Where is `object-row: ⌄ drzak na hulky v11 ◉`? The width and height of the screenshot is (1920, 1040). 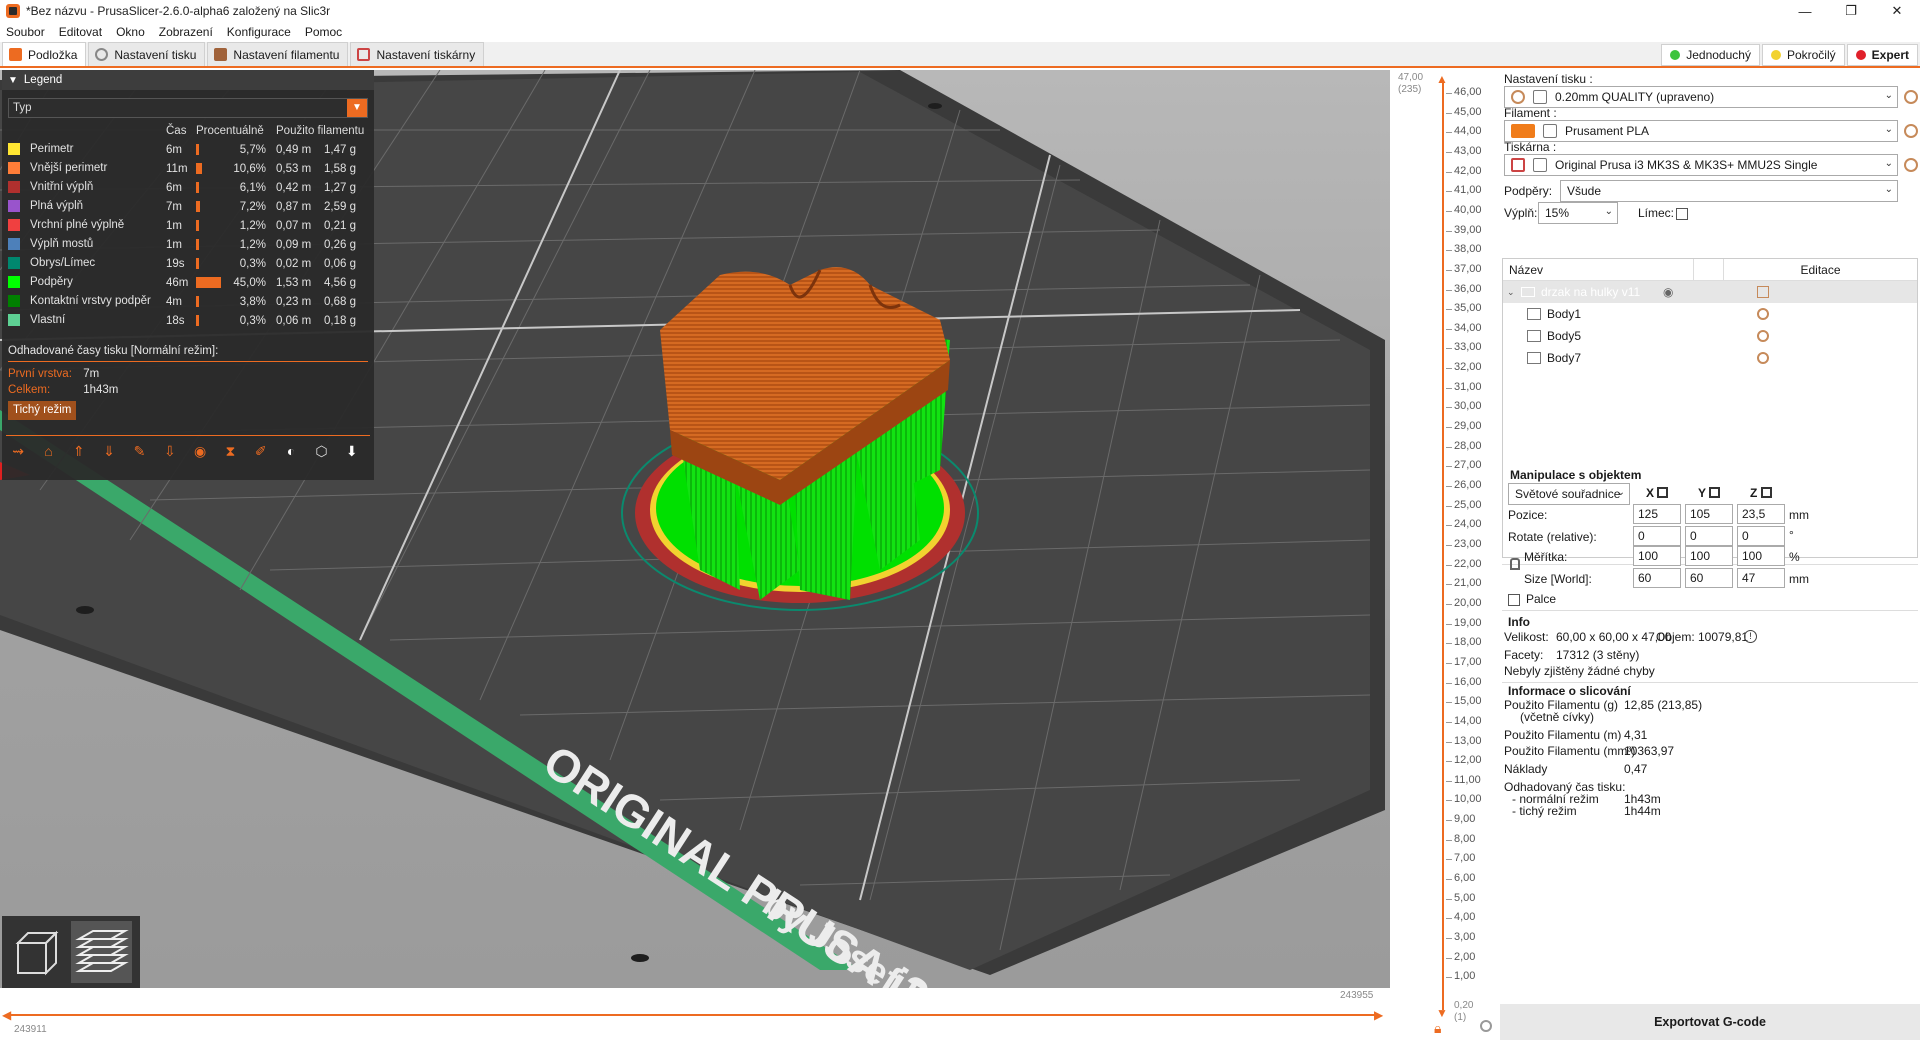
object-row: ⌄ drzak na hulky v11 ◉ is located at coordinates (1710, 292).